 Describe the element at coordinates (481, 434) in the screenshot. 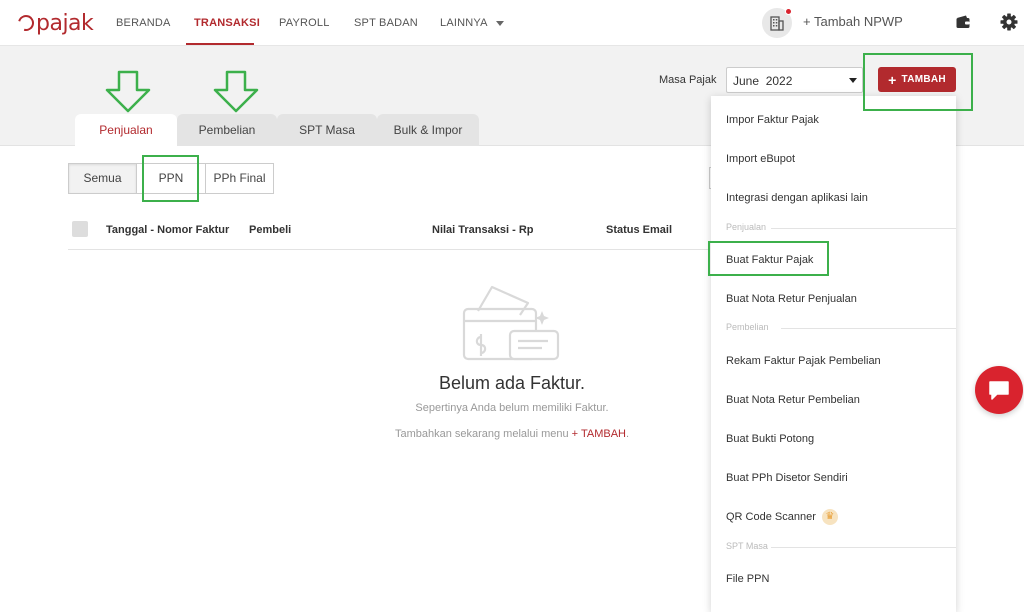

I see `hint-prefix: Tambahkan sekarang melalui menu` at that location.